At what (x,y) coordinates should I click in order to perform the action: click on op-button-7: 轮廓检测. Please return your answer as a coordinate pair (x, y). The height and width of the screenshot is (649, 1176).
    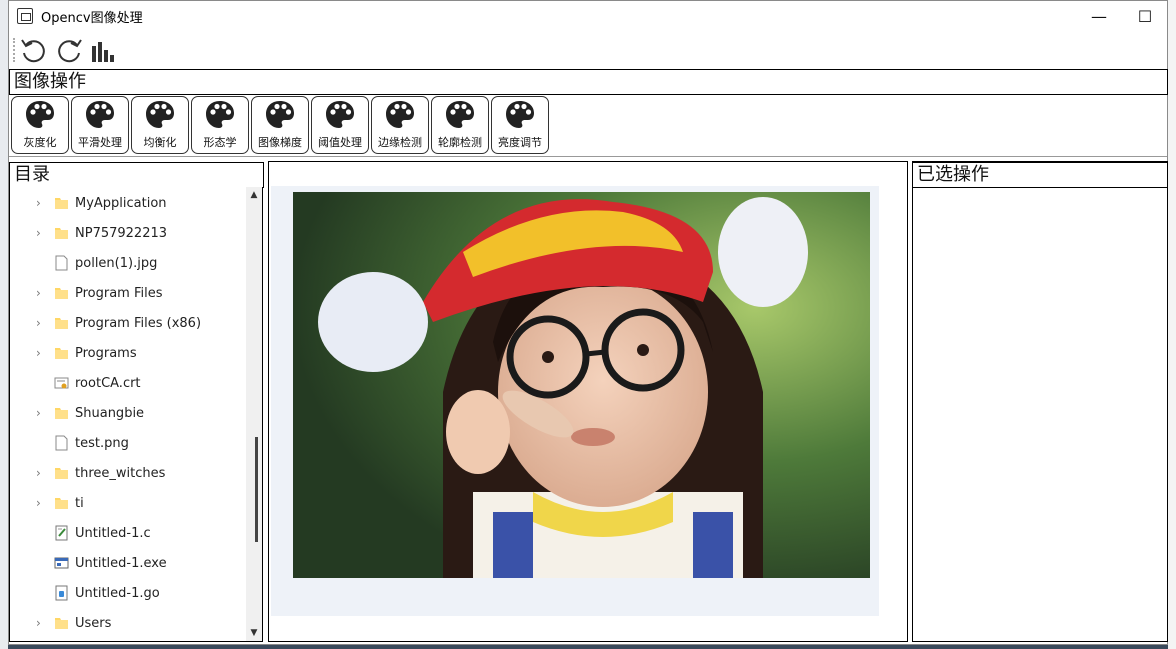
    Looking at the image, I should click on (460, 125).